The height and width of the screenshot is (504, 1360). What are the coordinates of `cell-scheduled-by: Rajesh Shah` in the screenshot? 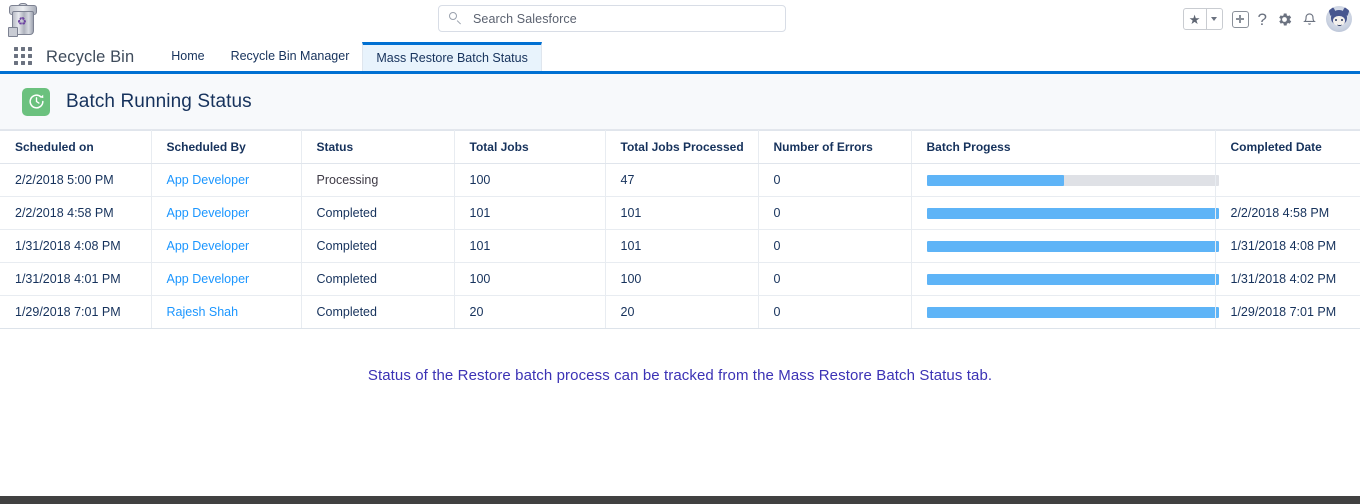 It's located at (226, 312).